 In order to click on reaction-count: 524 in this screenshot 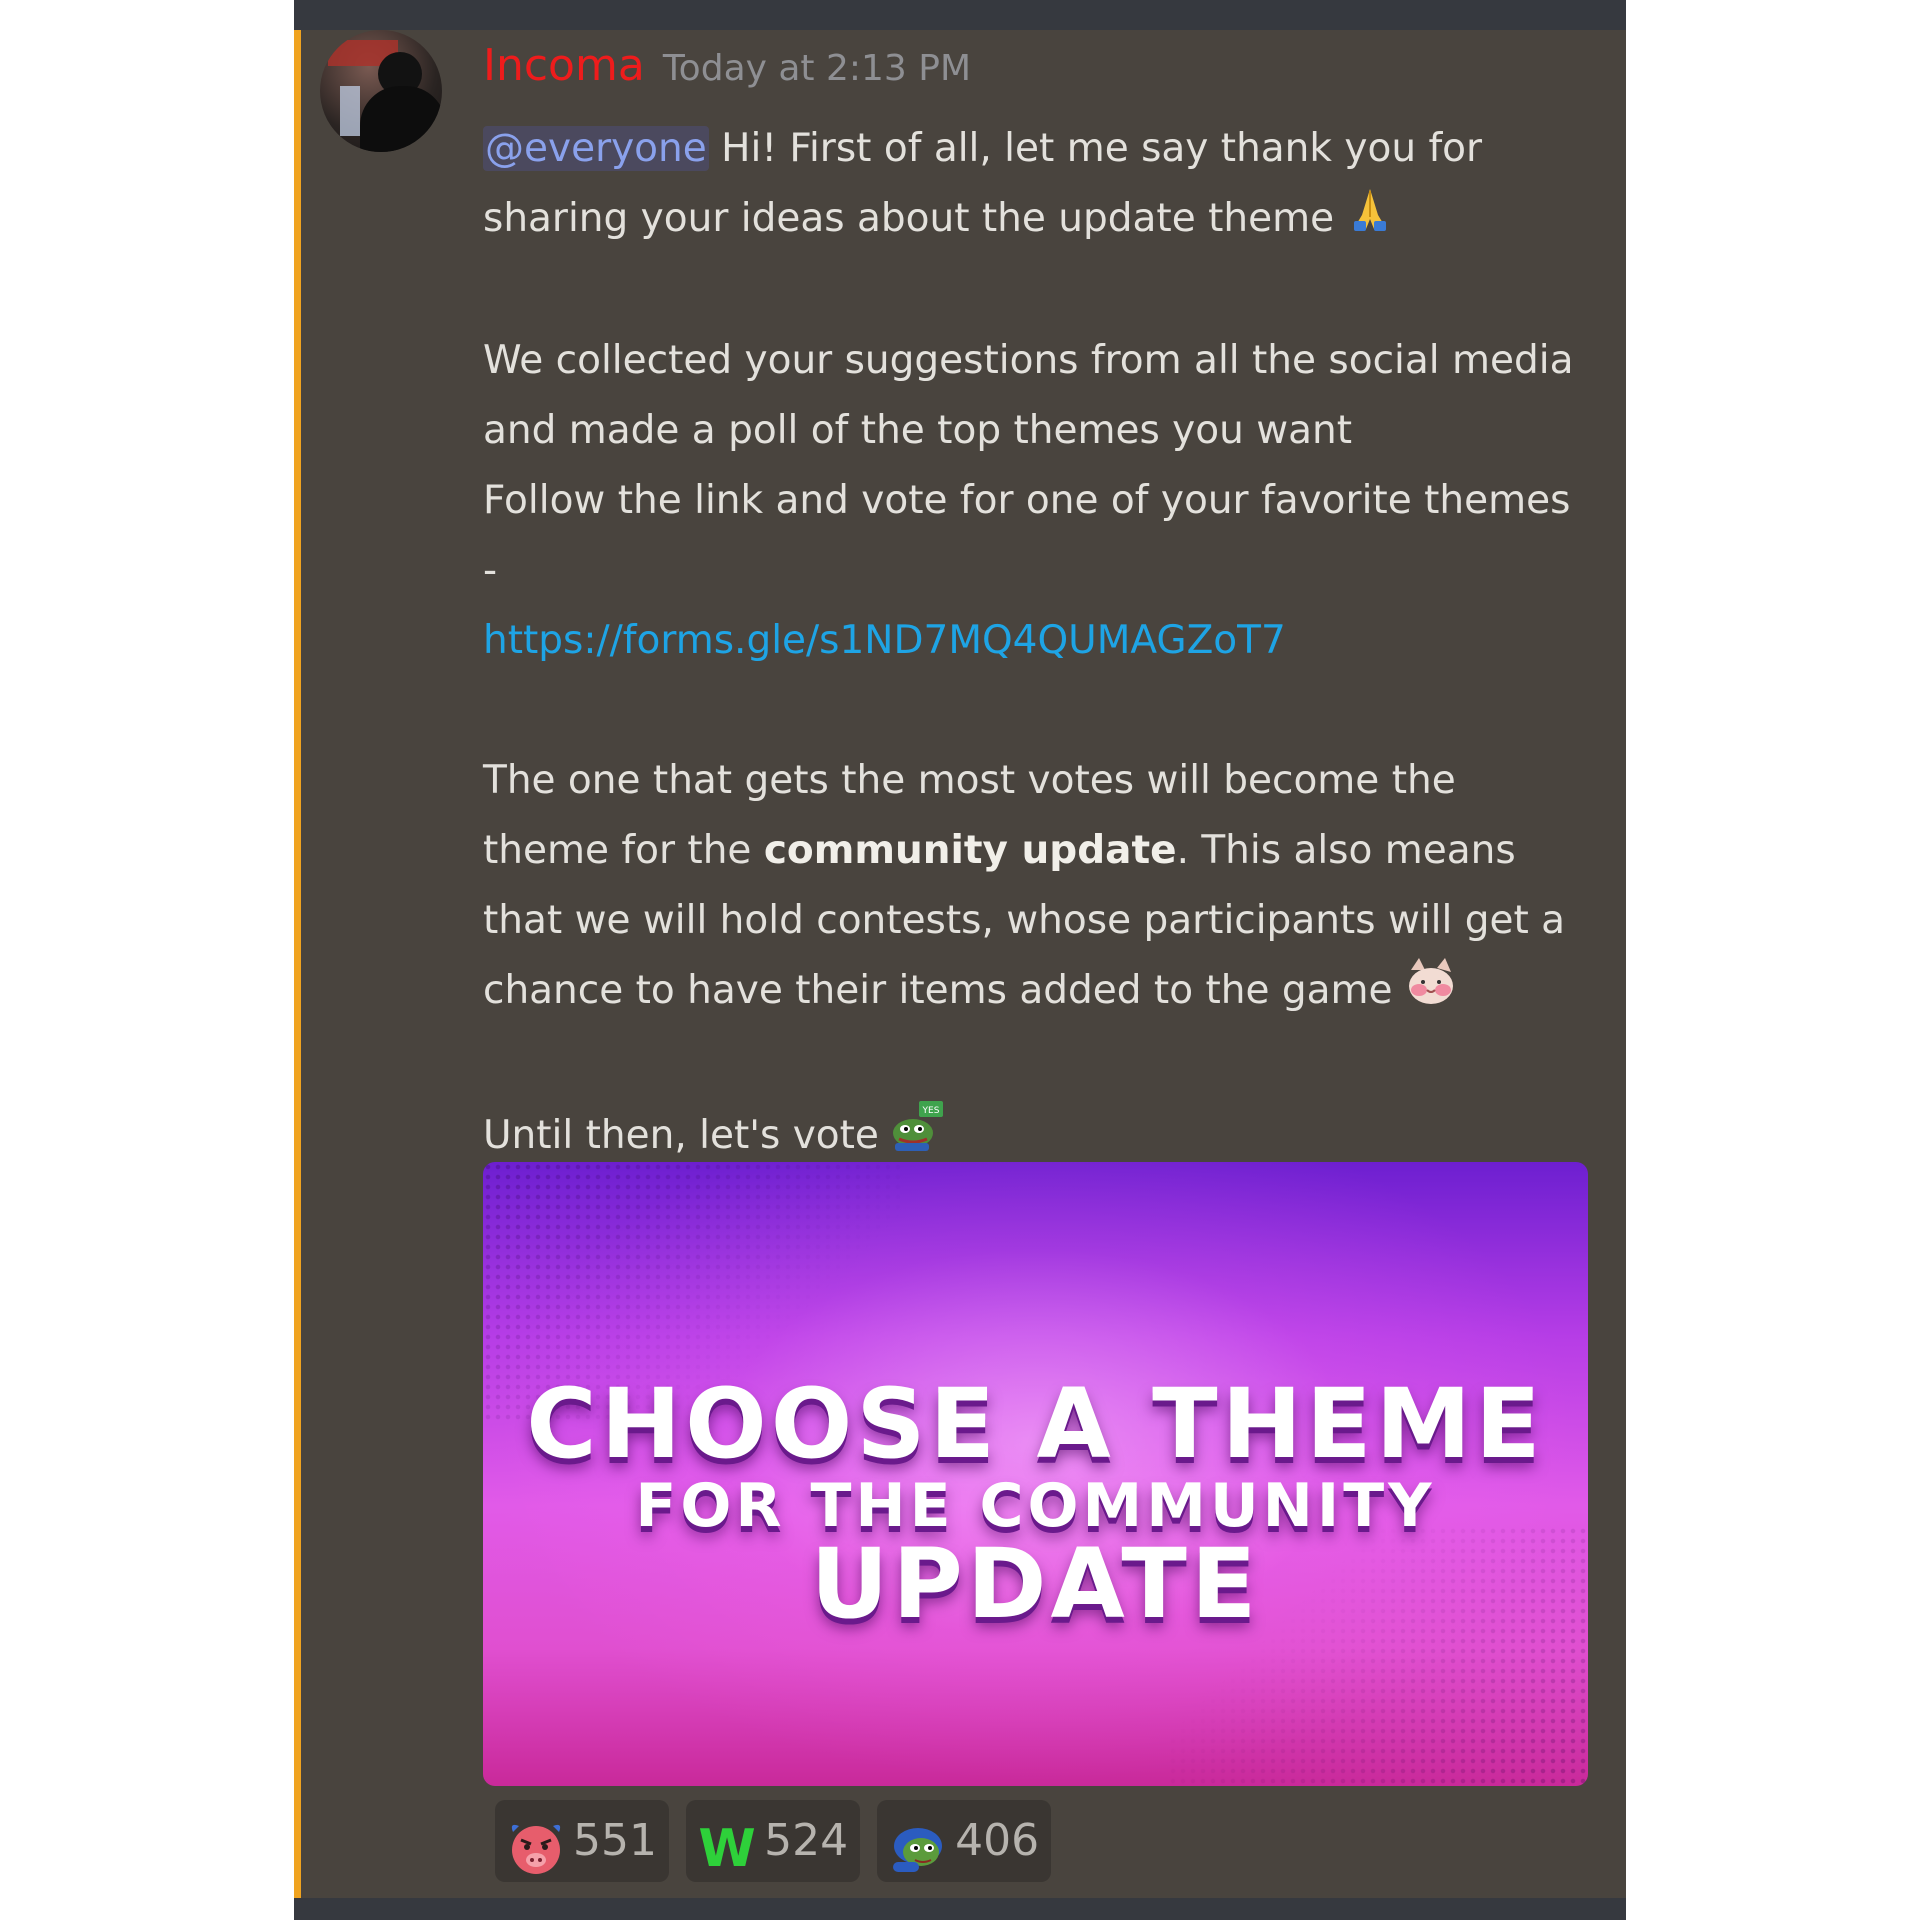, I will do `click(806, 1840)`.